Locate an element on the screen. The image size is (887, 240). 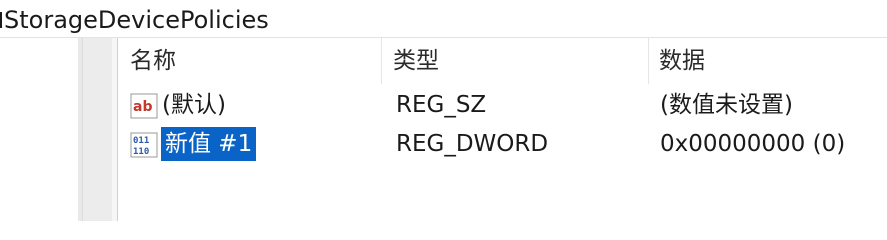
address-truncation-mark is located at coordinates (1, 20).